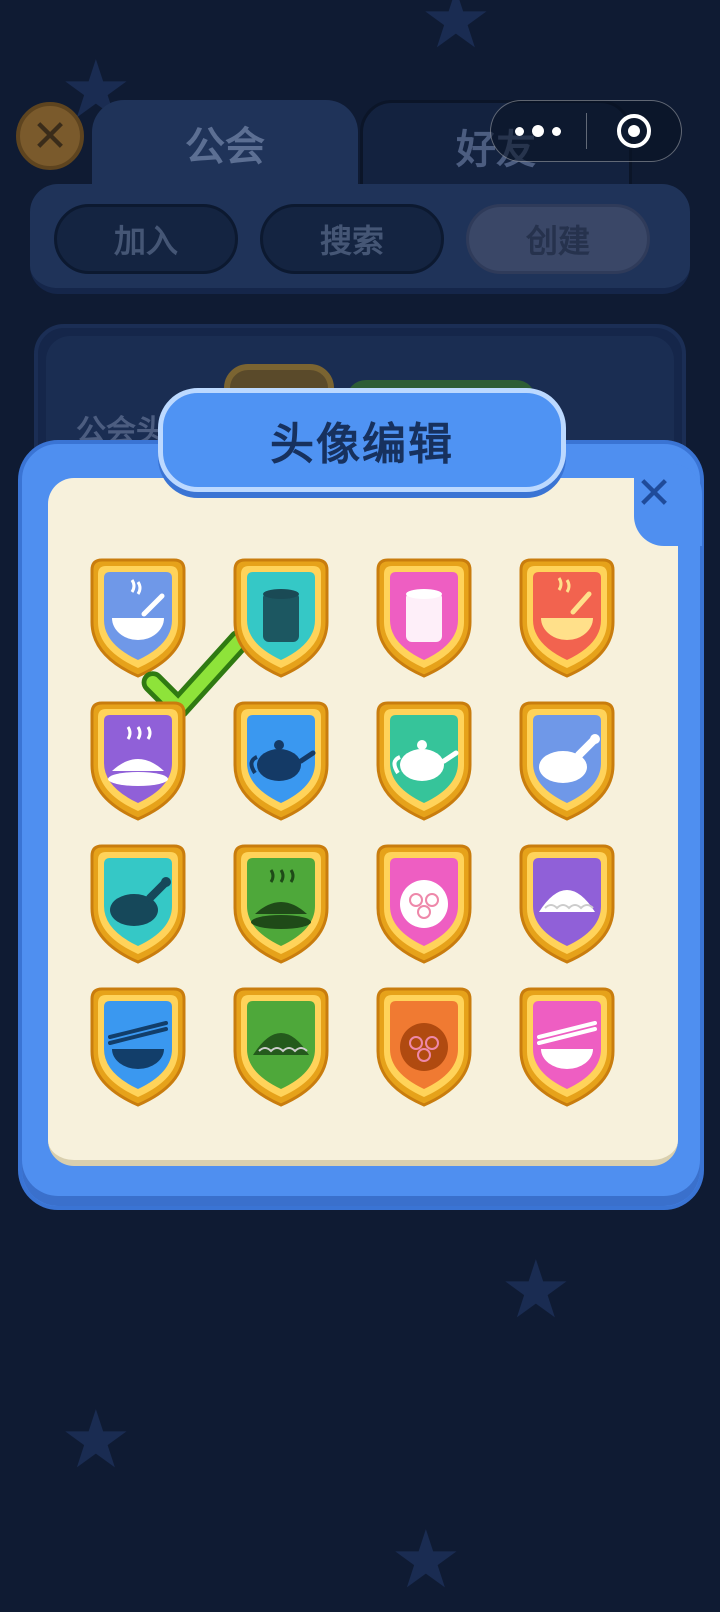 This screenshot has width=720, height=1612. I want to click on tab-label: 公会, so click(225, 147).